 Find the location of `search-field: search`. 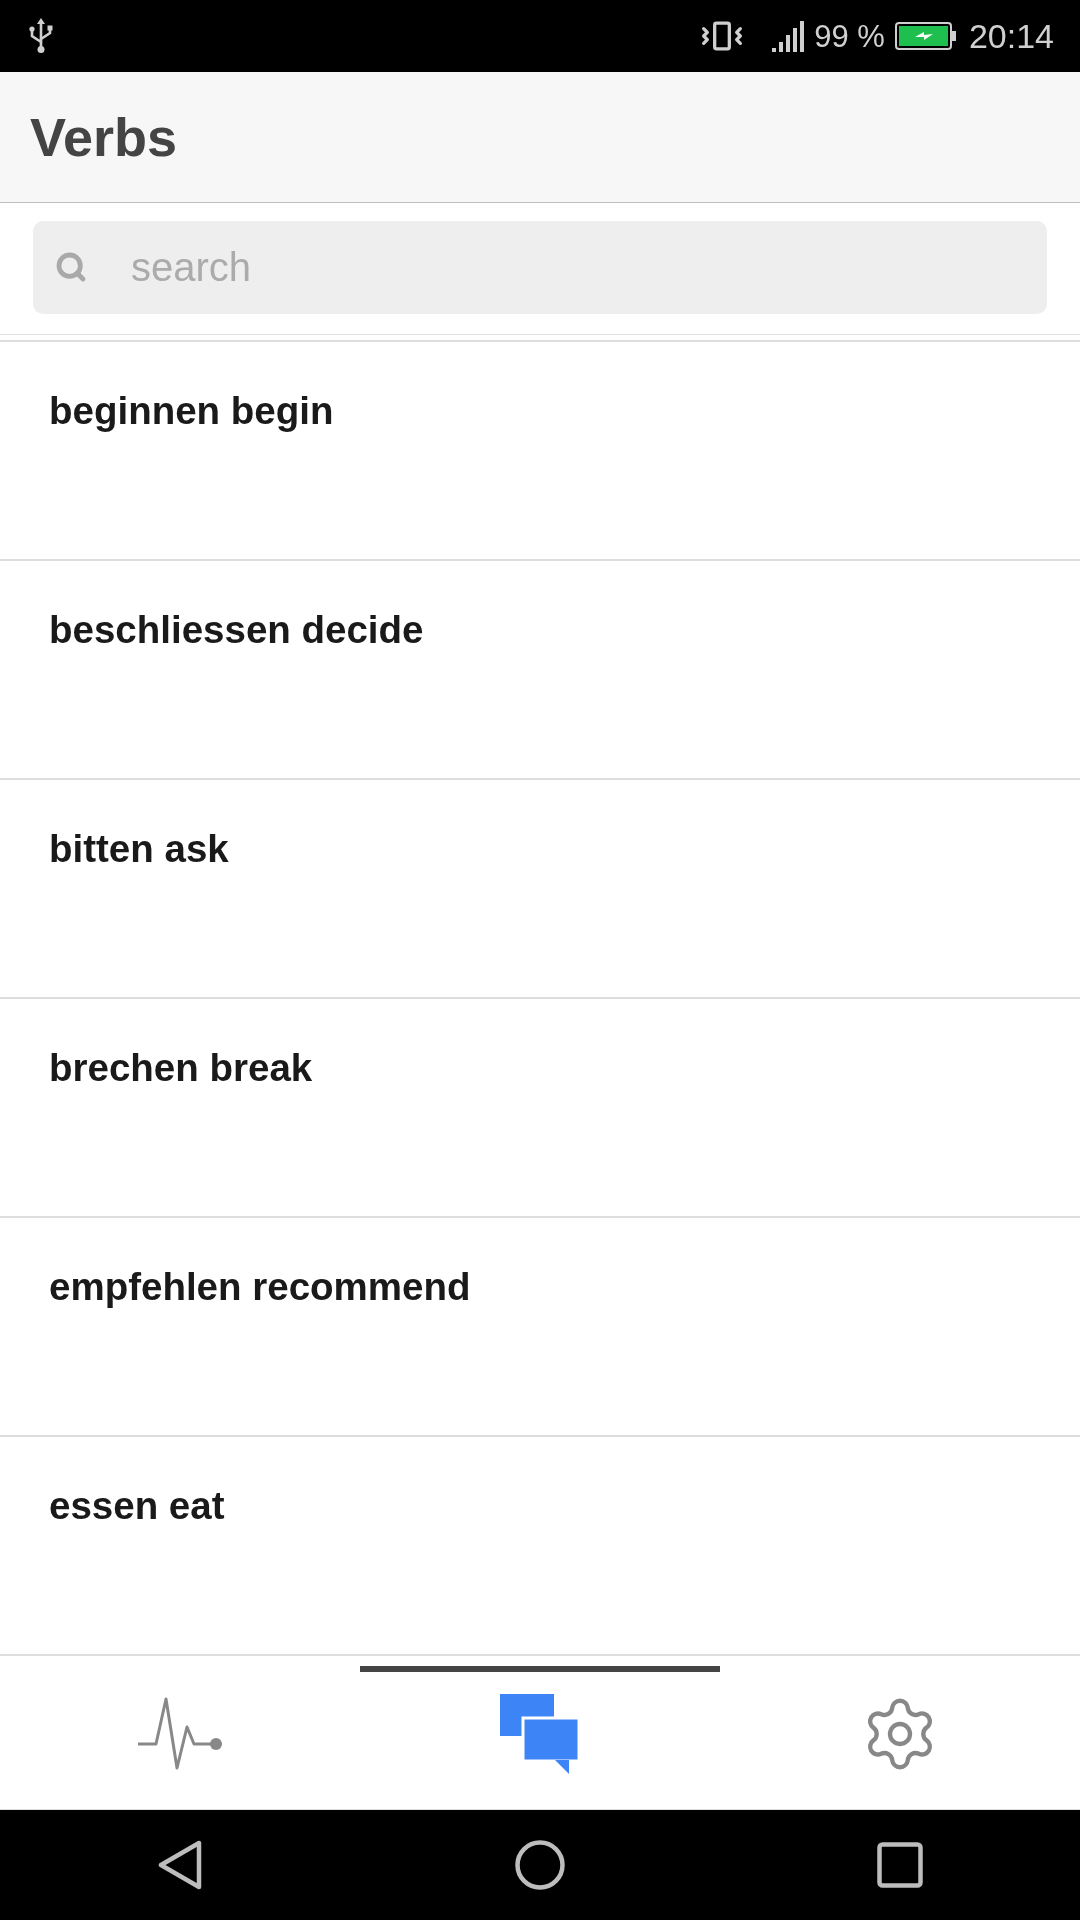

search-field: search is located at coordinates (540, 267).